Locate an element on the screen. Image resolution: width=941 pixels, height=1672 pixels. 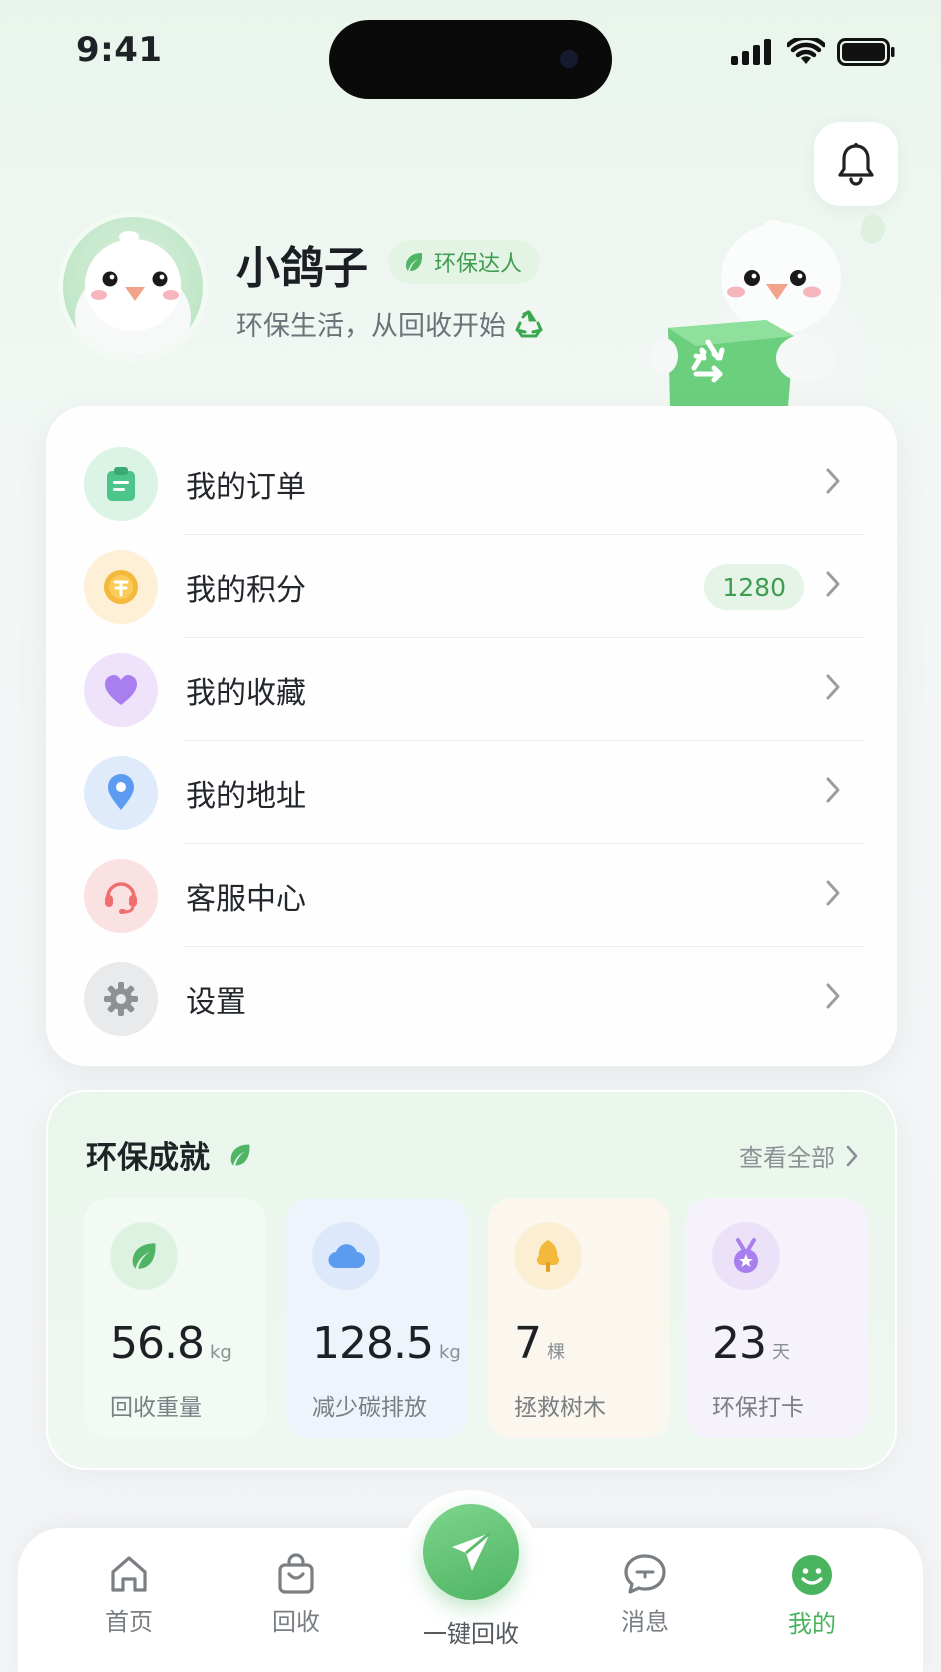
avatar is located at coordinates (133, 287).